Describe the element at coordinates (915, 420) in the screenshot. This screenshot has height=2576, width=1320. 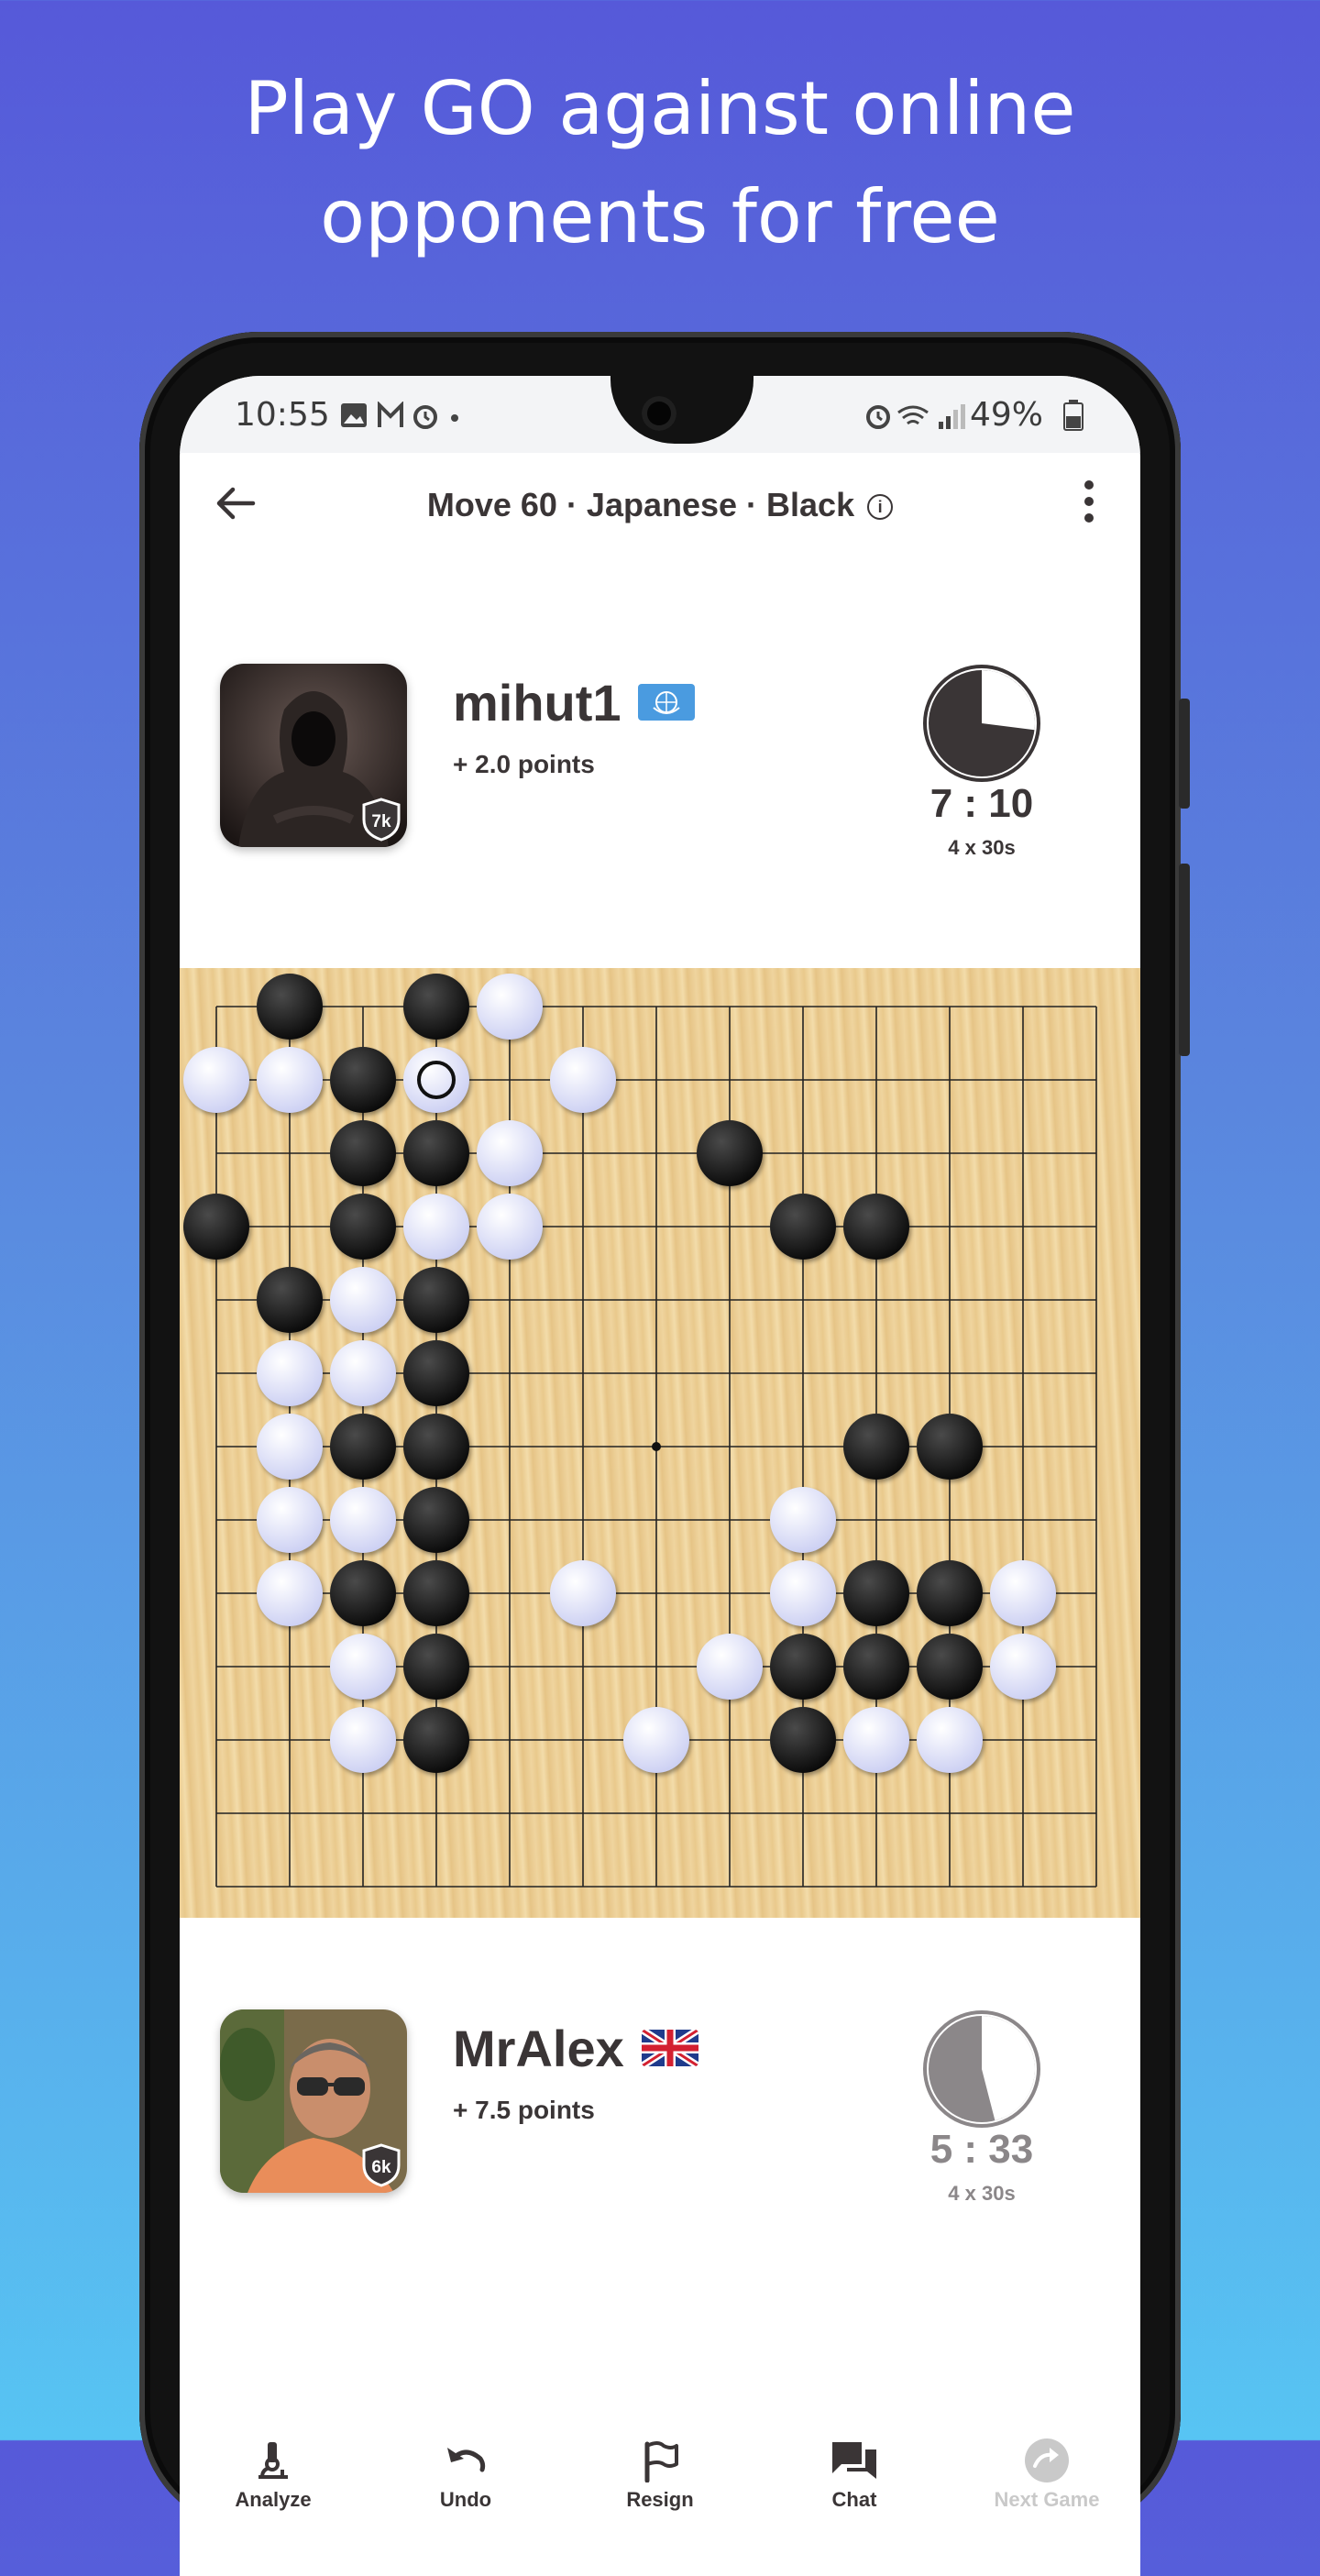
I see `status-system-icons` at that location.